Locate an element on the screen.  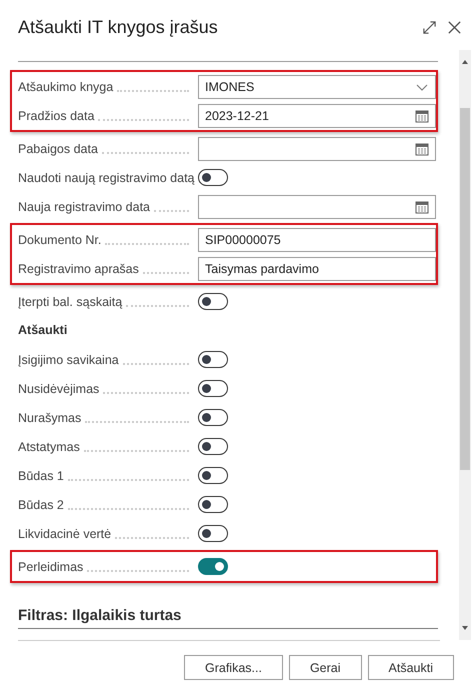
field-label: Perleidimas is located at coordinates (51, 567).